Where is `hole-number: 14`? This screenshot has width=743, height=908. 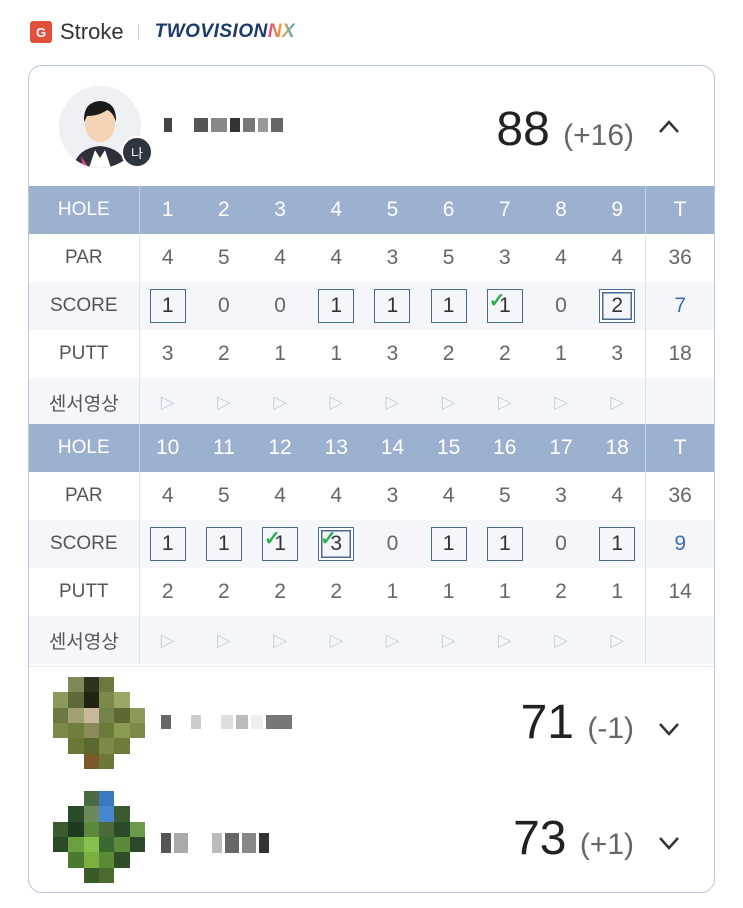
hole-number: 14 is located at coordinates (392, 447).